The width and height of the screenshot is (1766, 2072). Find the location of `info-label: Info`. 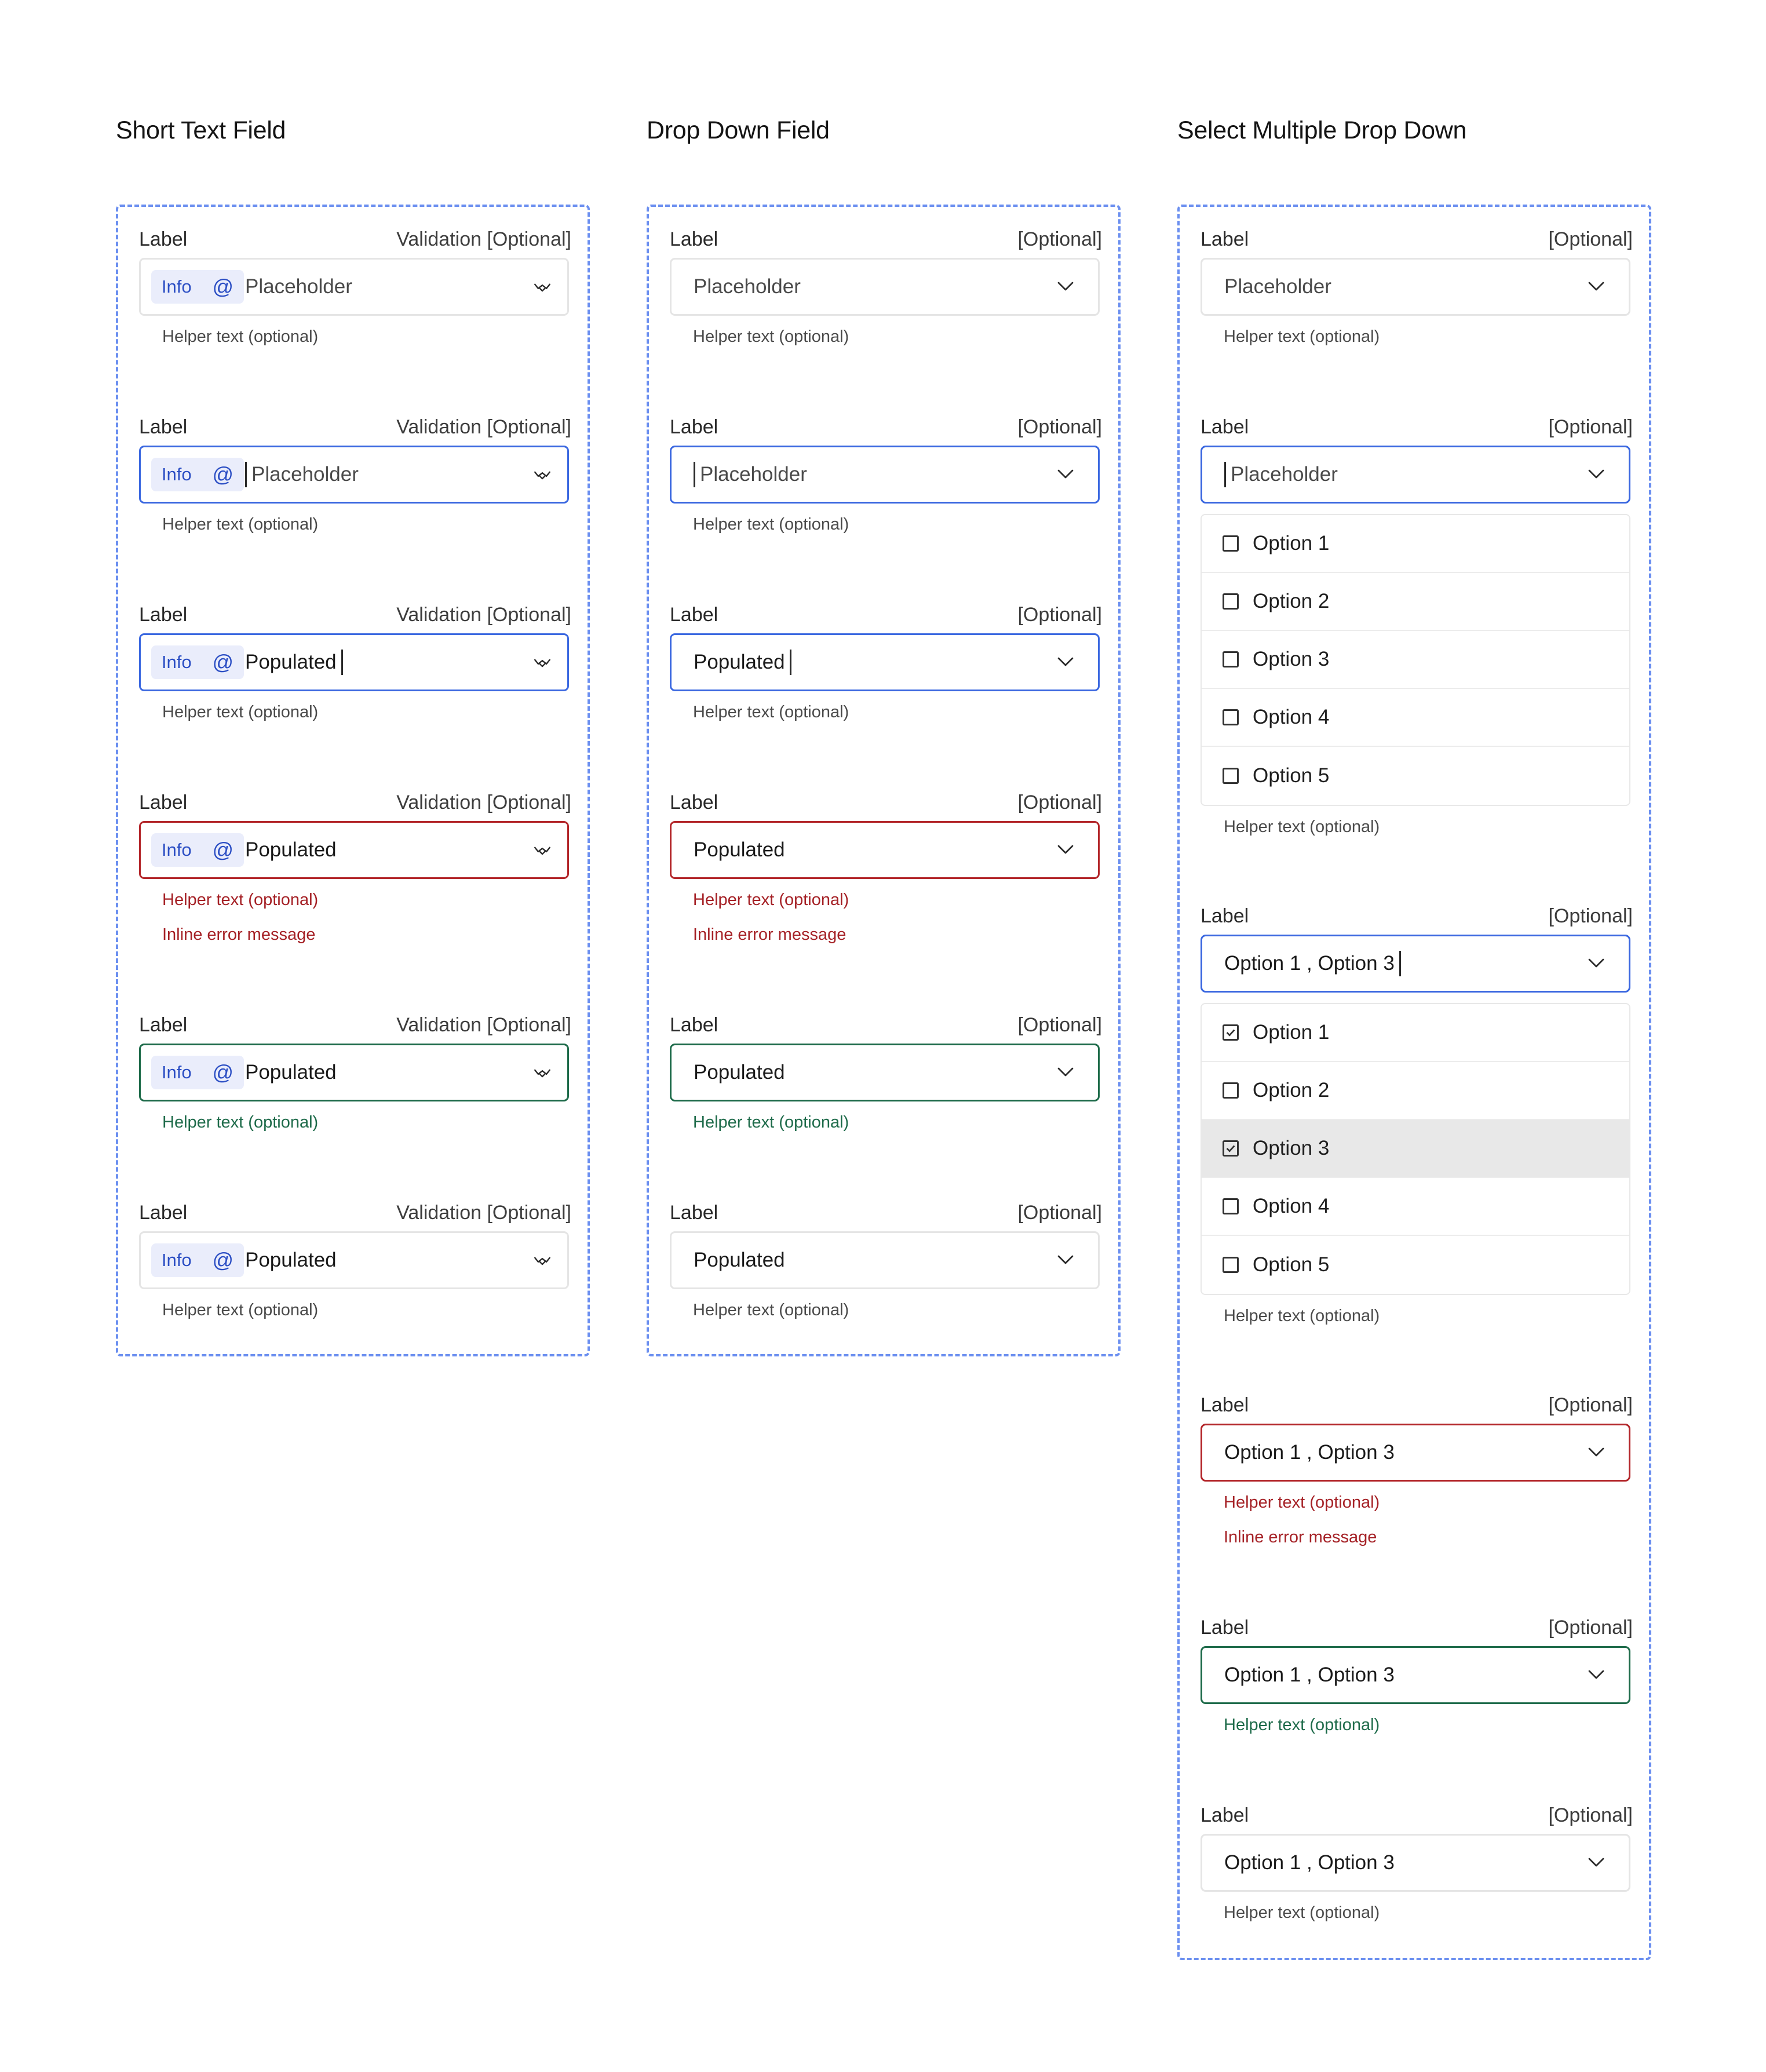

info-label: Info is located at coordinates (176, 850).